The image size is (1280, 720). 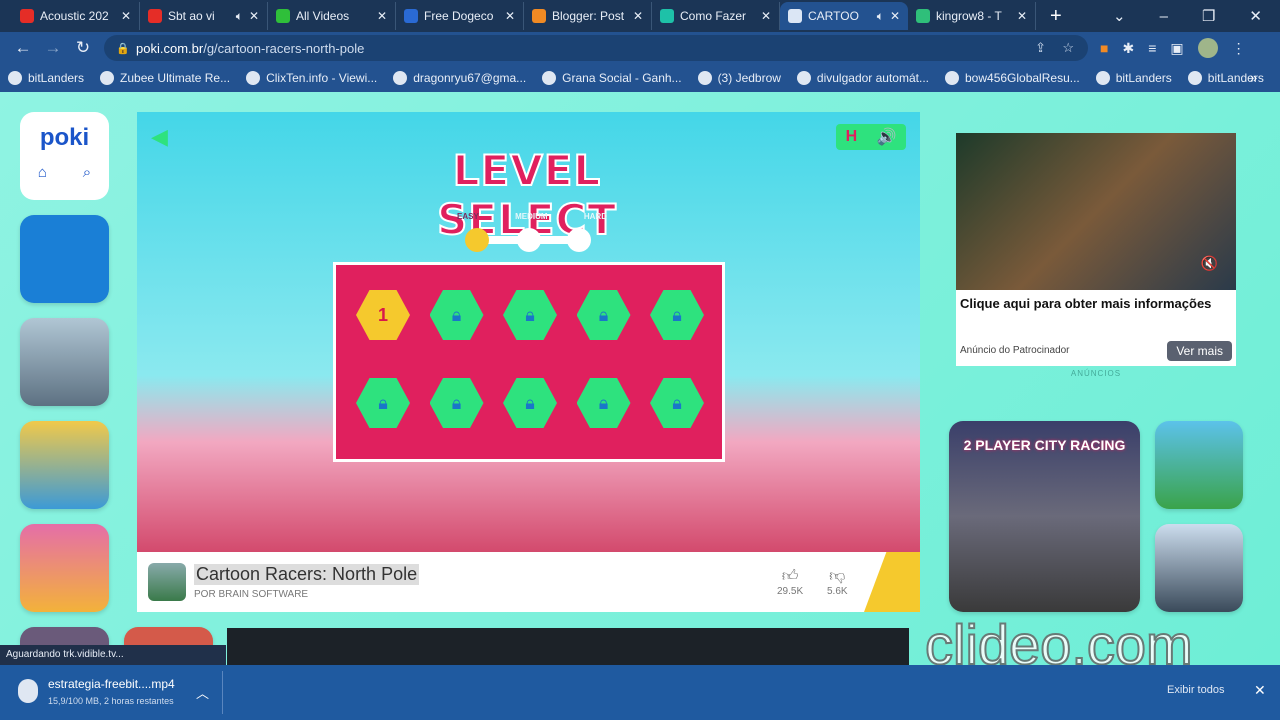 I want to click on close-window-button: ✕, so click(x=1255, y=16).